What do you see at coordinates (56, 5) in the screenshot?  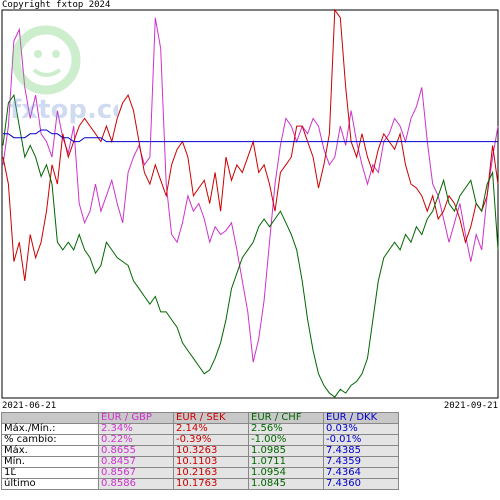 I see `copyright-text: Copyright fxtop 2024` at bounding box center [56, 5].